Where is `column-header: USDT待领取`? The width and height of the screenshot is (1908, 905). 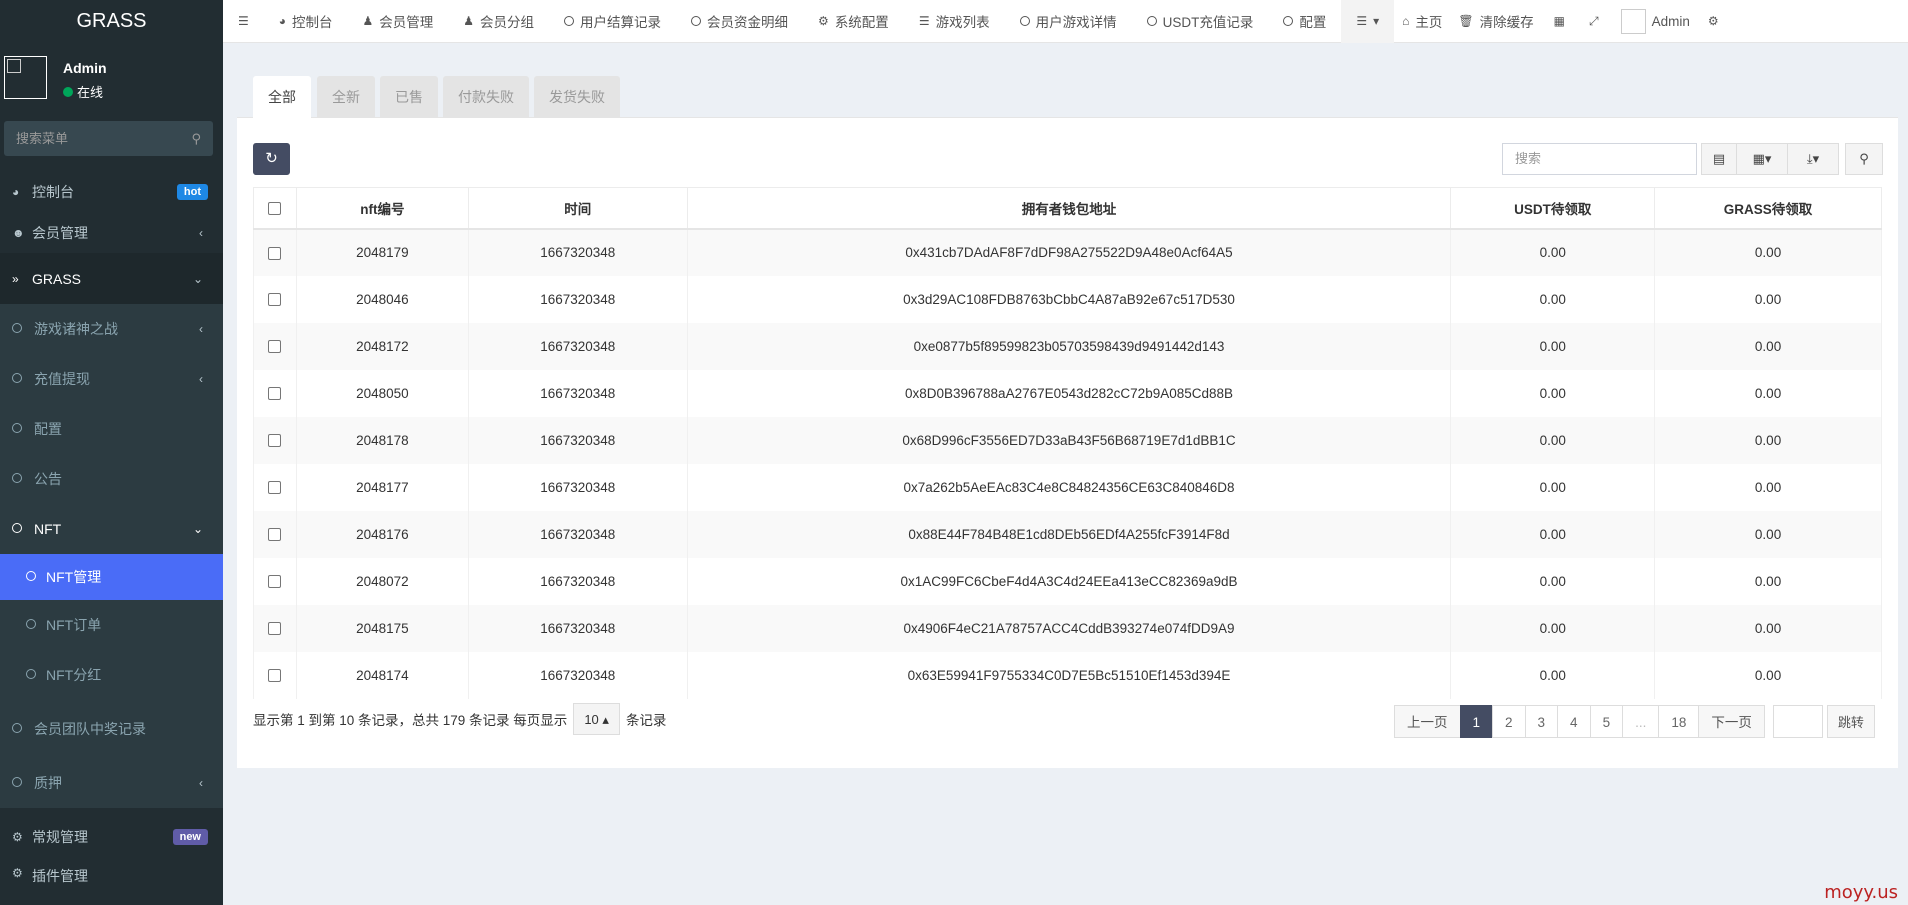 column-header: USDT待领取 is located at coordinates (1553, 208).